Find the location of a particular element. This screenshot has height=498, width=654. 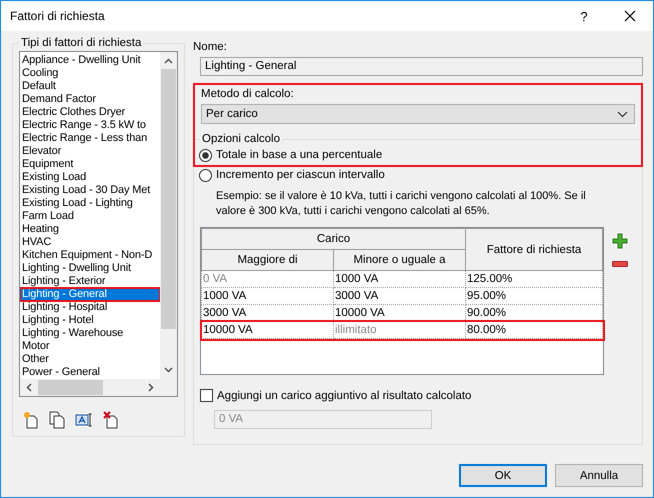

checkbox-label: Aggiungi un carico aggiuntivo al risultato calcolato is located at coordinates (344, 396).